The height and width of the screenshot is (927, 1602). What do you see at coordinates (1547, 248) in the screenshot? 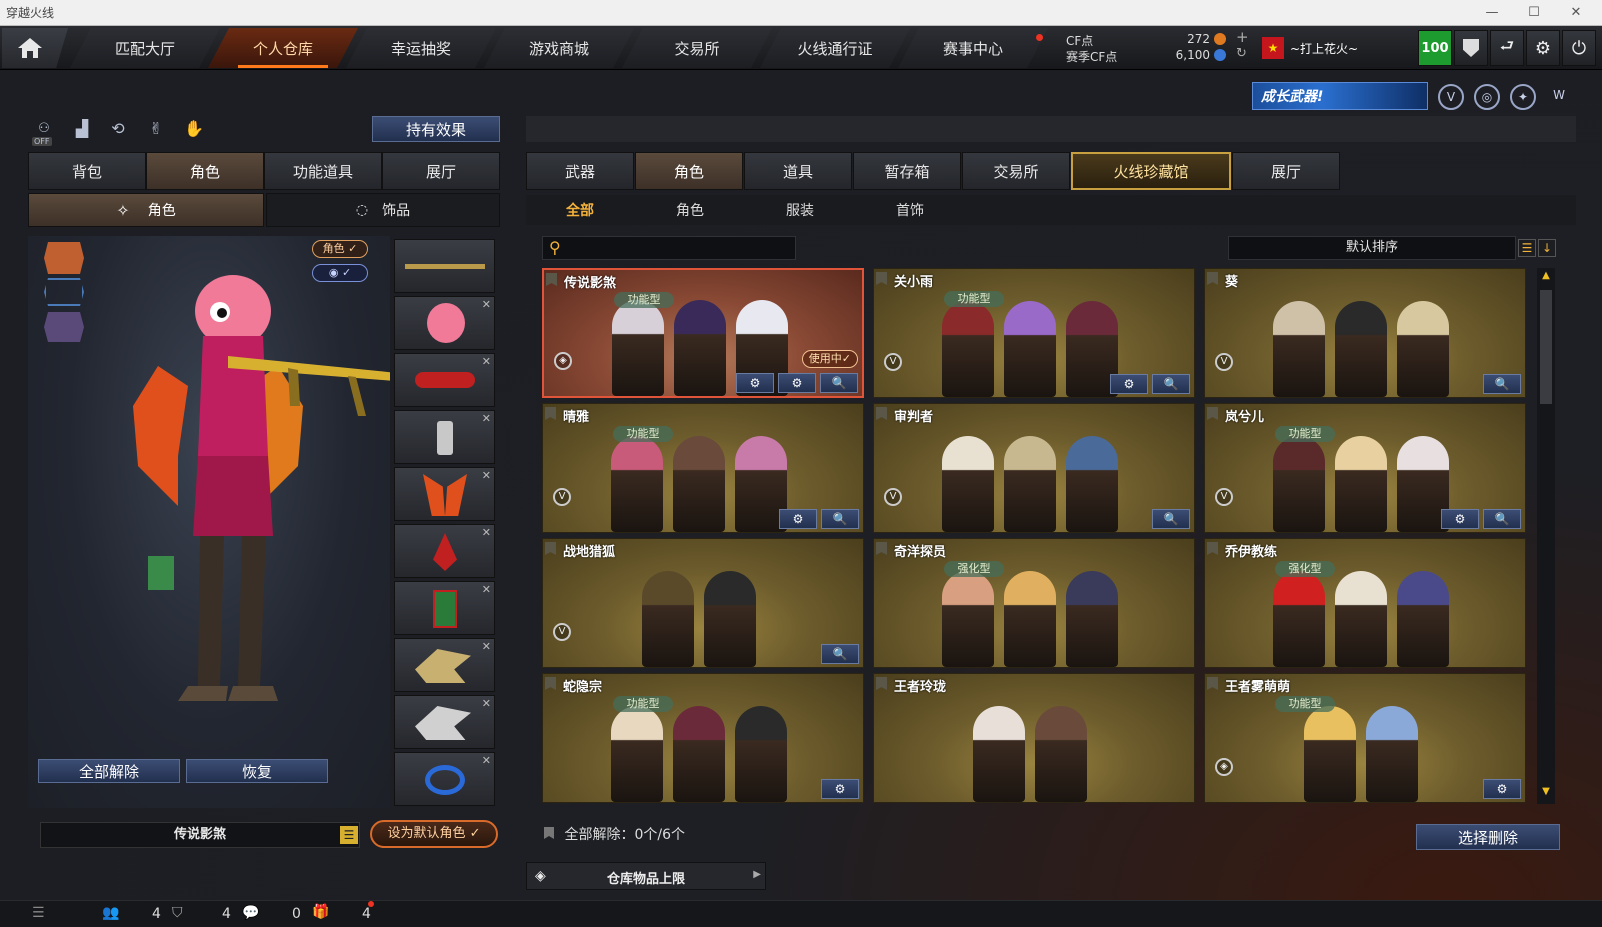
I see `sort-order-icon: ↓` at bounding box center [1547, 248].